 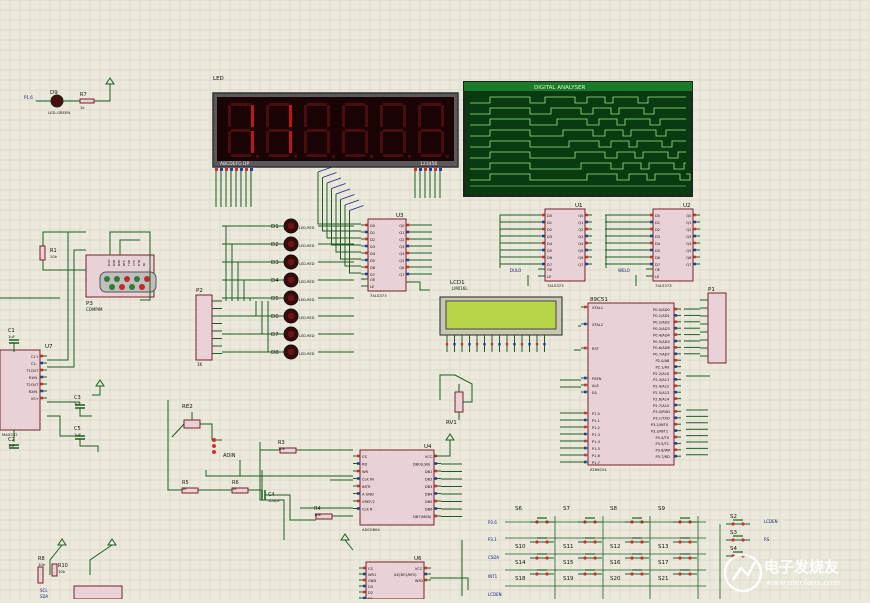 I want to click on led-ref: D7, so click(x=275, y=335).